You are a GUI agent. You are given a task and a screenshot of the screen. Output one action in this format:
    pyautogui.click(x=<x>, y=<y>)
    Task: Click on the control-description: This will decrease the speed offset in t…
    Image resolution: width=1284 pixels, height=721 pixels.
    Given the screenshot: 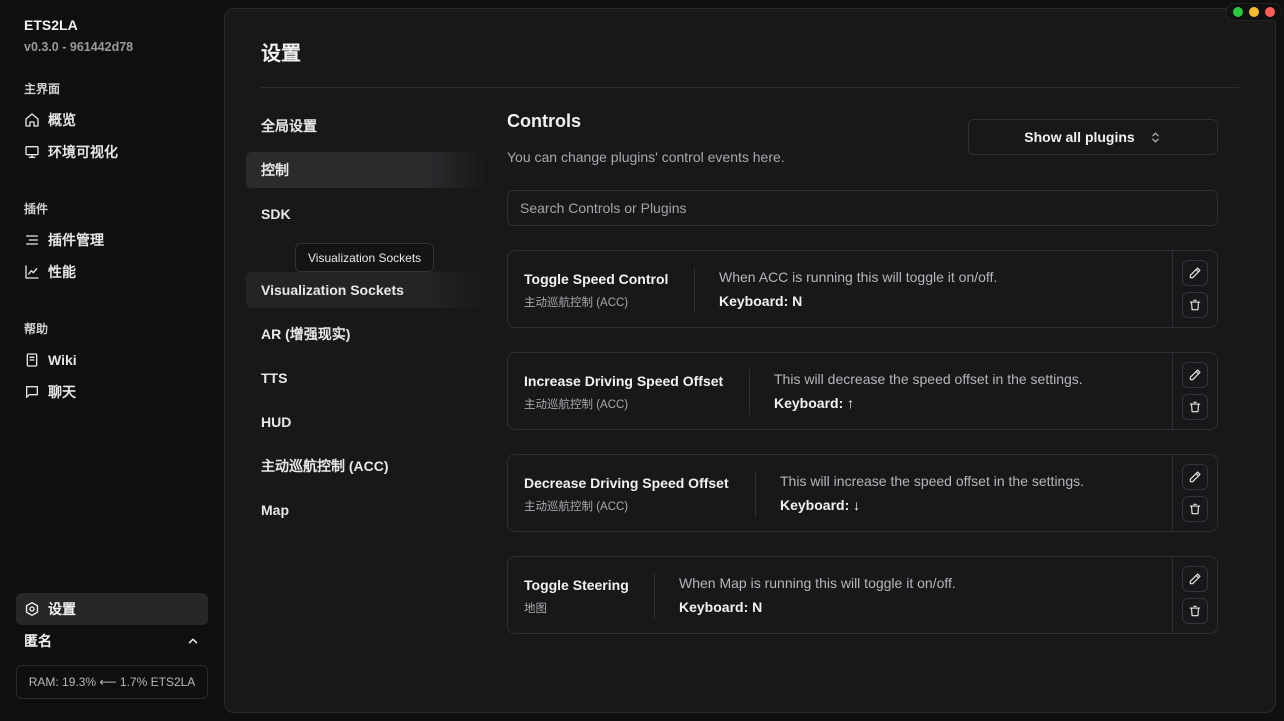 What is the action you would take?
    pyautogui.click(x=928, y=379)
    